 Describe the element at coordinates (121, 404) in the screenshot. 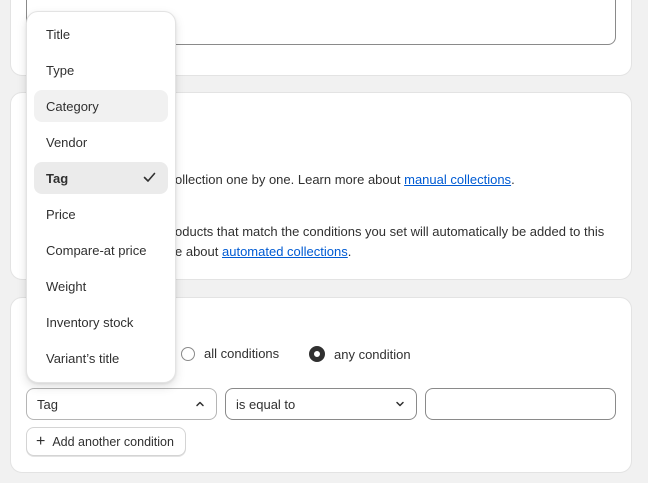

I see `condition-field-select: Tag` at that location.